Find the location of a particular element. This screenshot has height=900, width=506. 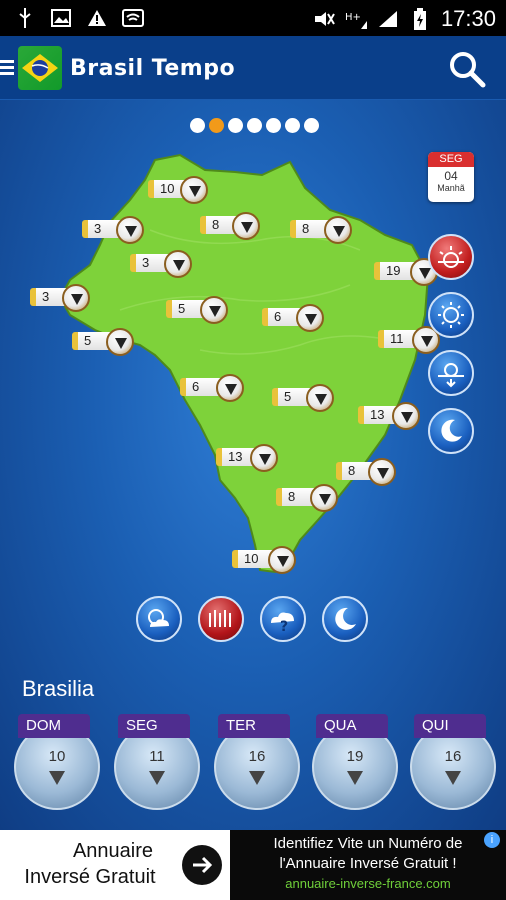

svg-text: H+ is located at coordinates (353, 17).